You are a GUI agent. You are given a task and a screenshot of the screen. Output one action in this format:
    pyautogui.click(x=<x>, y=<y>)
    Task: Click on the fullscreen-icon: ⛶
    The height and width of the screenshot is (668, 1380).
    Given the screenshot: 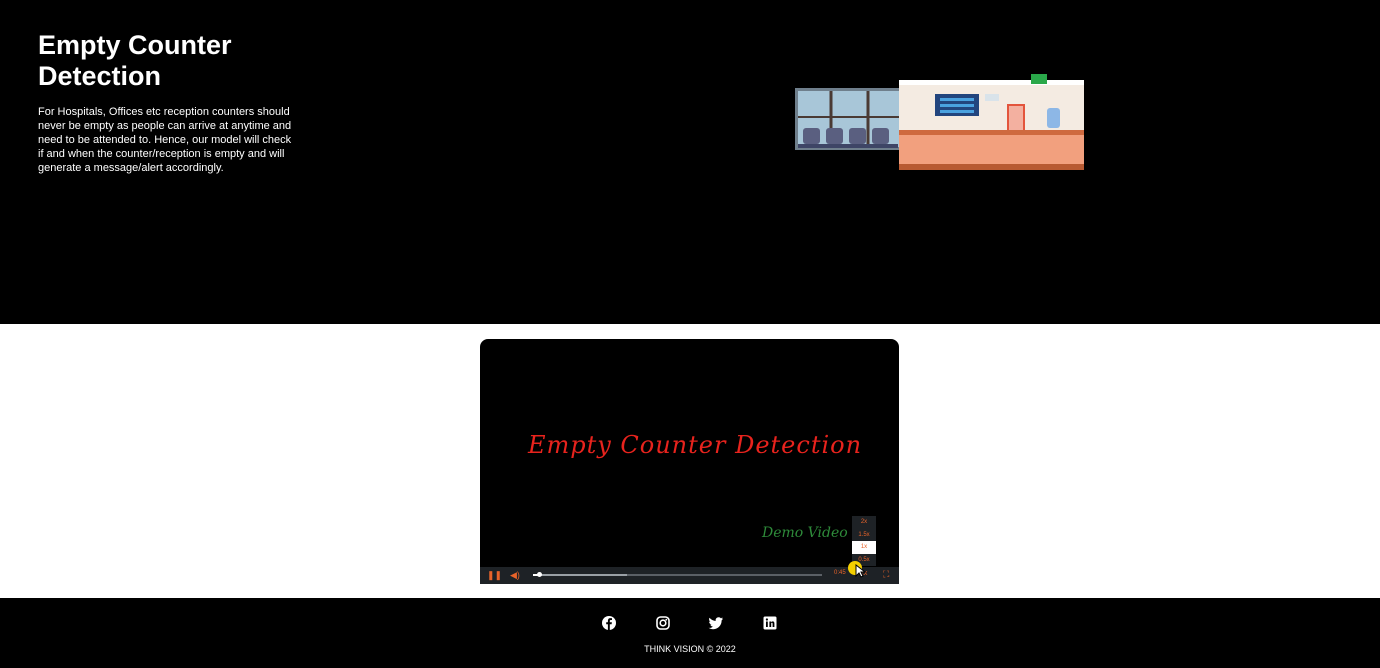 What is the action you would take?
    pyautogui.click(x=886, y=574)
    